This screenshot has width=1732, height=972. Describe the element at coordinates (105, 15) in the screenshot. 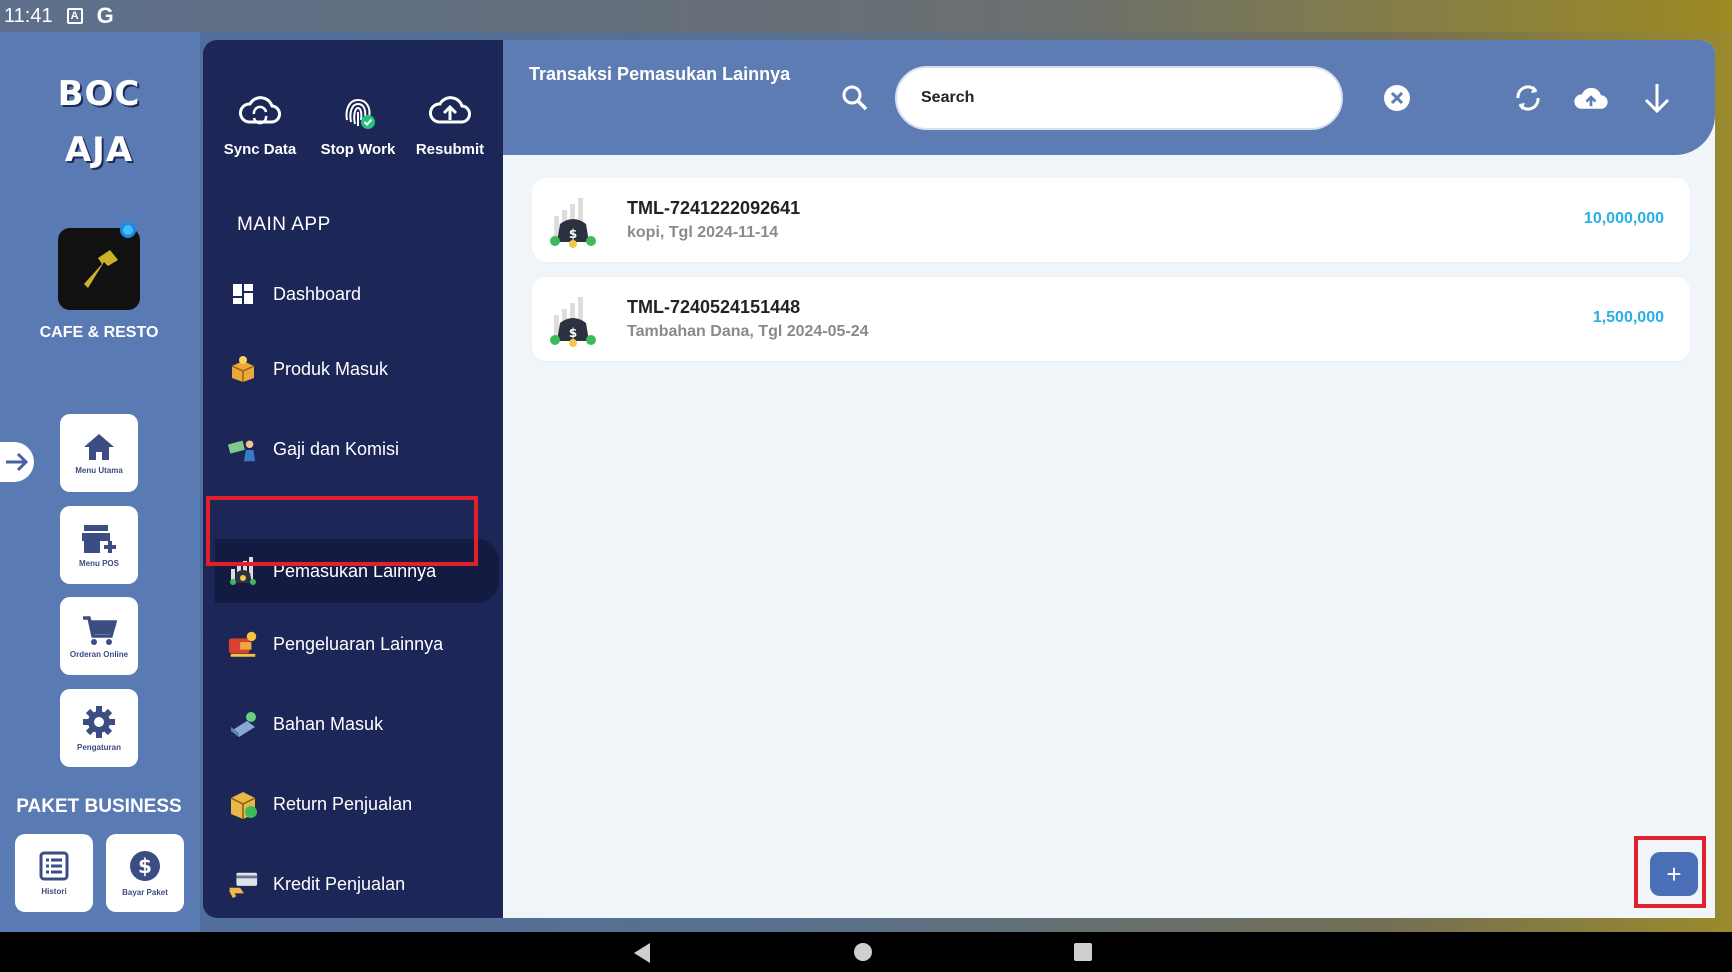

I see `google-icon: G` at that location.